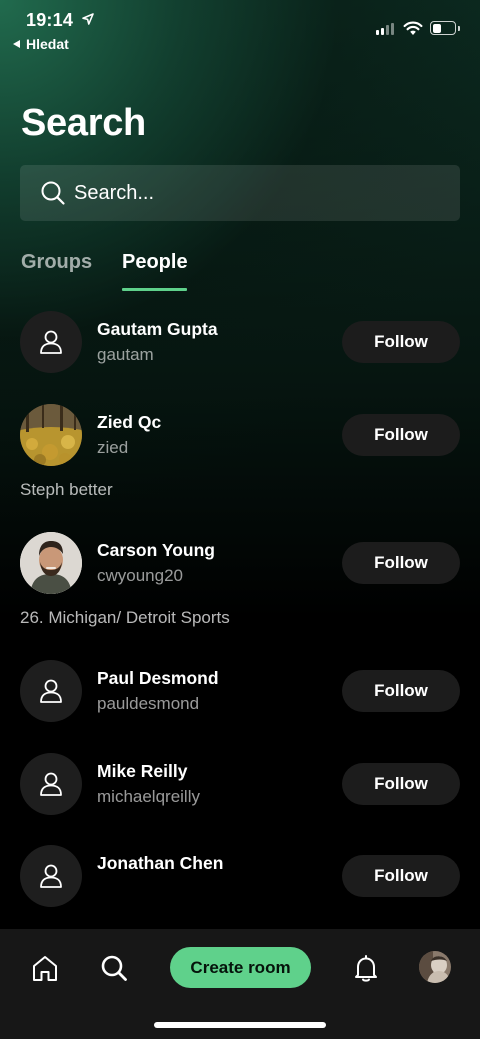 This screenshot has width=480, height=1039. What do you see at coordinates (125, 354) in the screenshot?
I see `person-handle: gautam` at bounding box center [125, 354].